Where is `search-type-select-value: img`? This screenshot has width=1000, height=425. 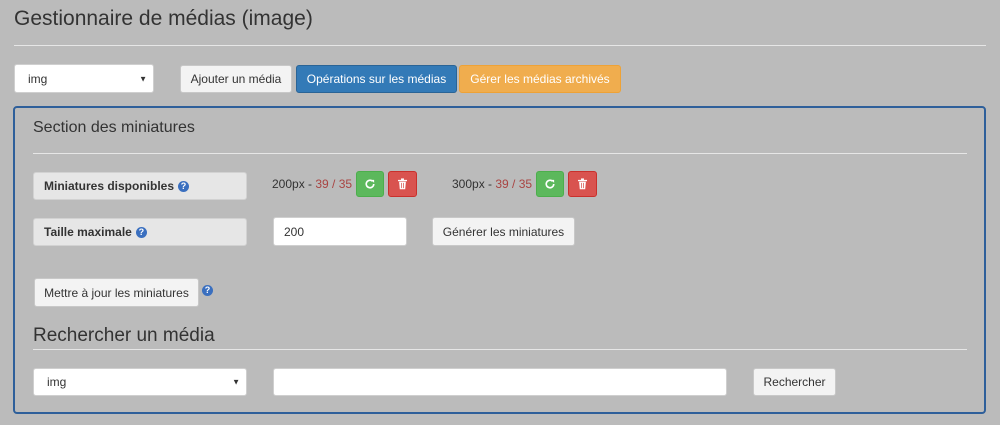
search-type-select-value: img is located at coordinates (57, 382).